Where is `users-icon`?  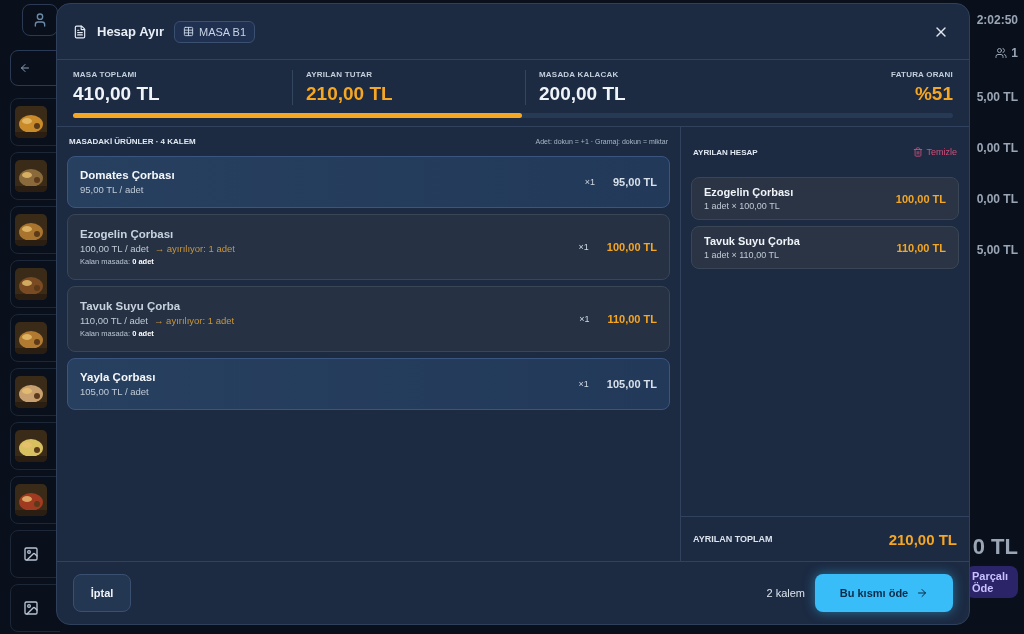
users-icon is located at coordinates (1001, 53).